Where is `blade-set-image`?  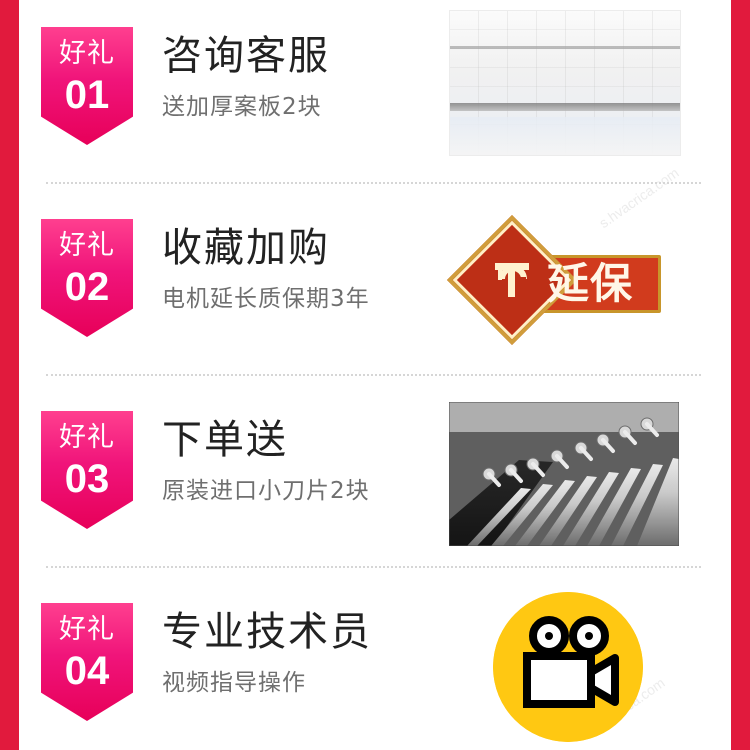
blade-set-image is located at coordinates (564, 474).